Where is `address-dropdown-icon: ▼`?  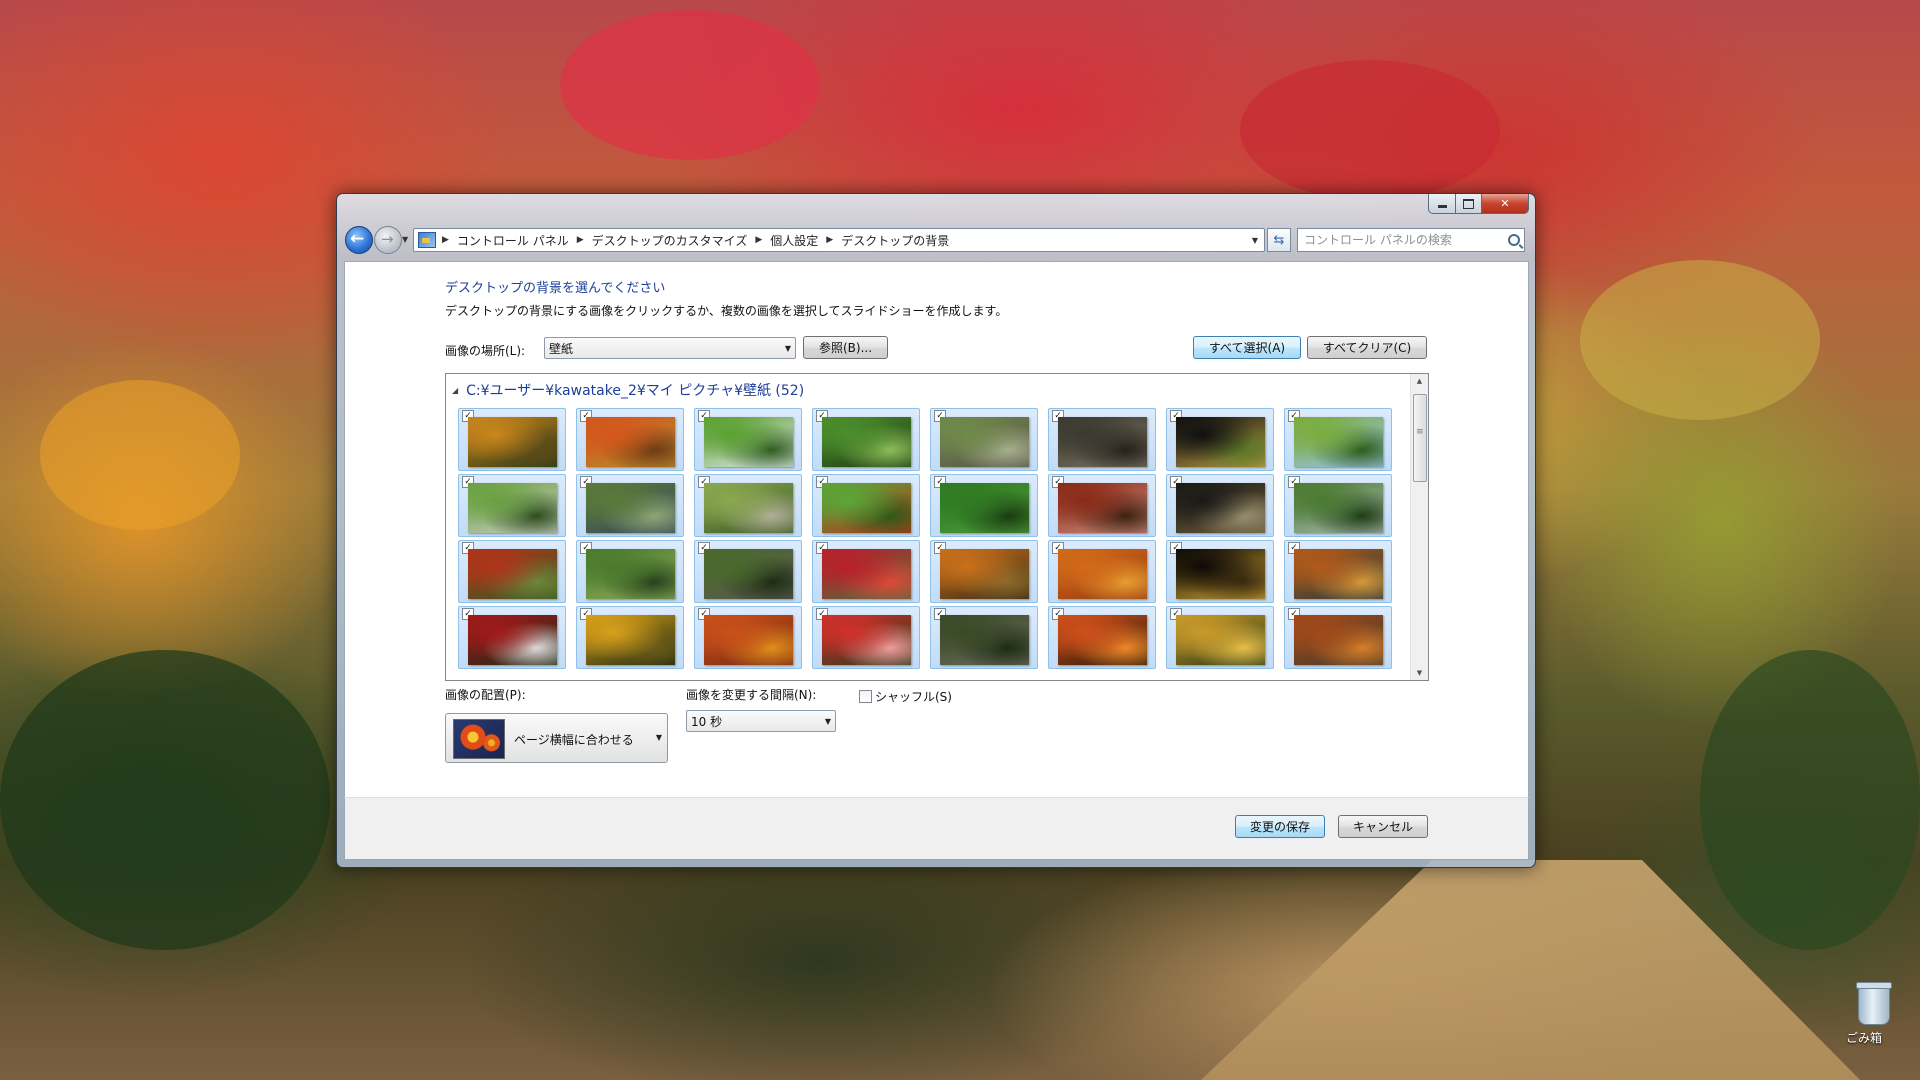
address-dropdown-icon: ▼ is located at coordinates (1255, 240).